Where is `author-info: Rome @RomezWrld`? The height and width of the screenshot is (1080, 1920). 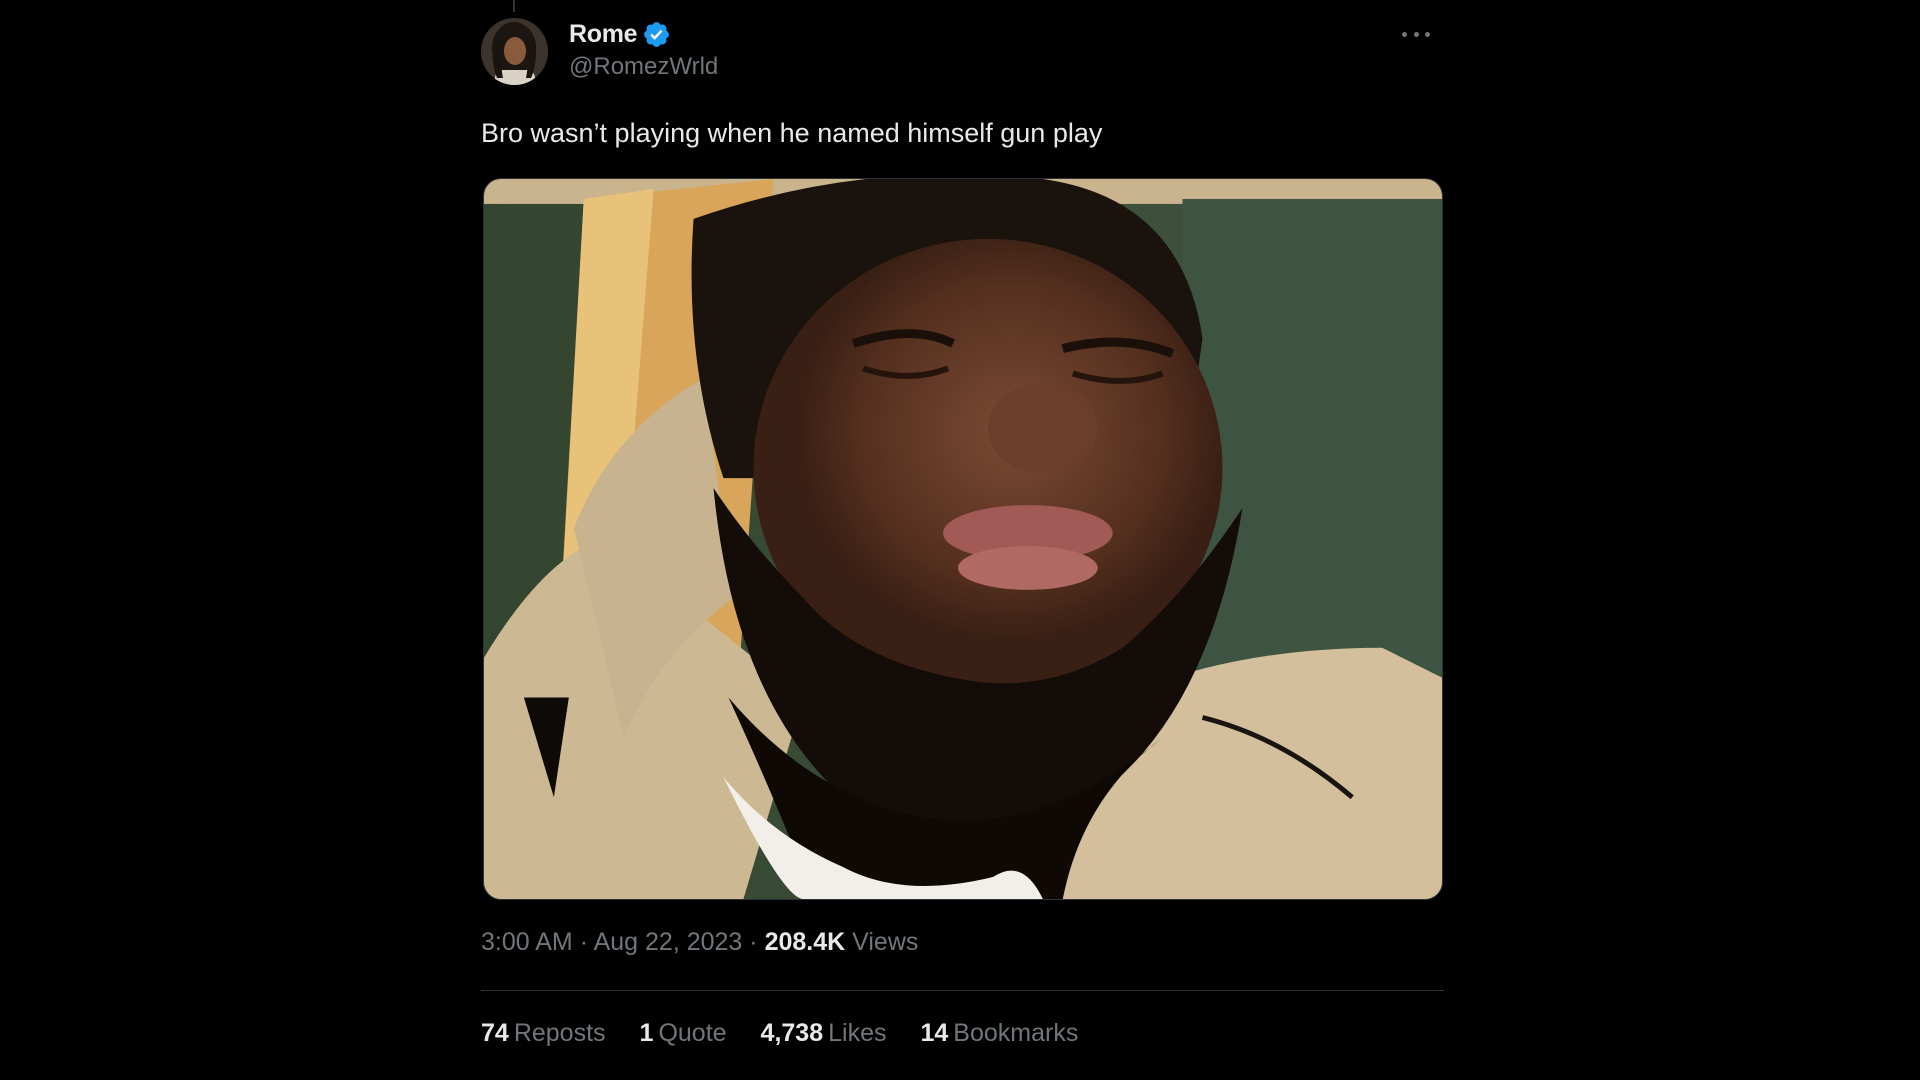 author-info: Rome @RomezWrld is located at coordinates (643, 49).